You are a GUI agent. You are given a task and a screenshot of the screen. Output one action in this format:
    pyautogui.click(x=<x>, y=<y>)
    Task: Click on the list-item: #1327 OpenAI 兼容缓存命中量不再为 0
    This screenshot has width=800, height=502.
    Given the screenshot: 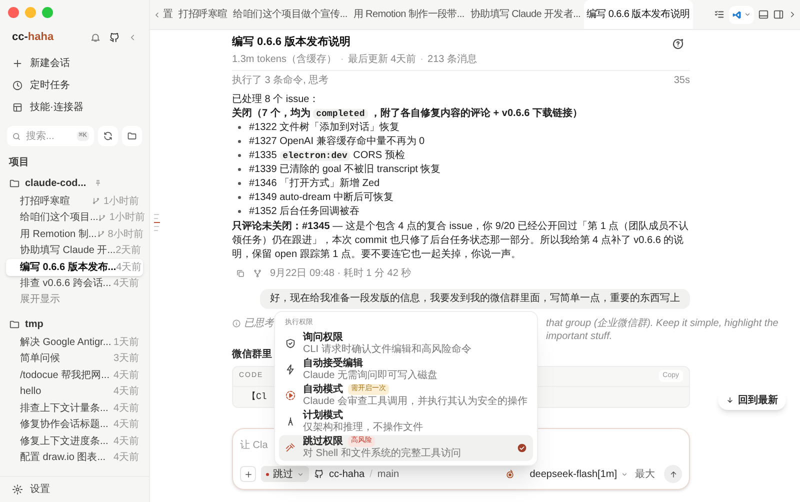 What is the action you would take?
    pyautogui.click(x=337, y=141)
    